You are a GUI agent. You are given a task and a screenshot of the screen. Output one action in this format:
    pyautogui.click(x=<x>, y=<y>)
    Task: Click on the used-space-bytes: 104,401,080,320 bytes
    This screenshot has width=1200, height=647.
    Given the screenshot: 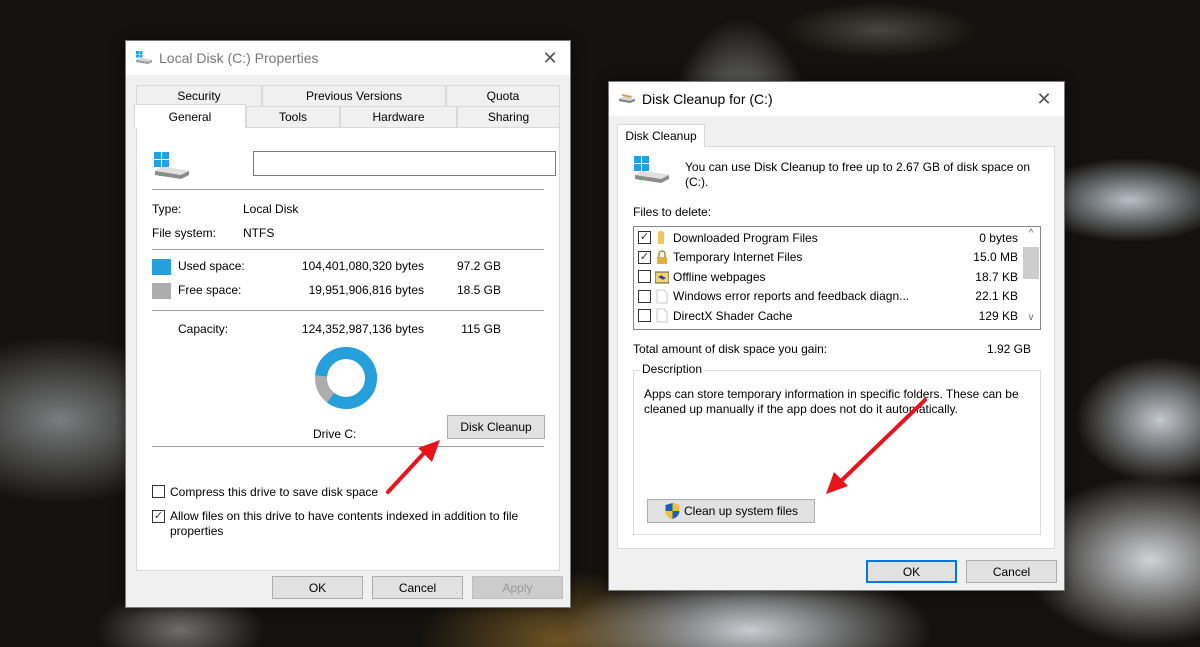 What is the action you would take?
    pyautogui.click(x=362, y=266)
    